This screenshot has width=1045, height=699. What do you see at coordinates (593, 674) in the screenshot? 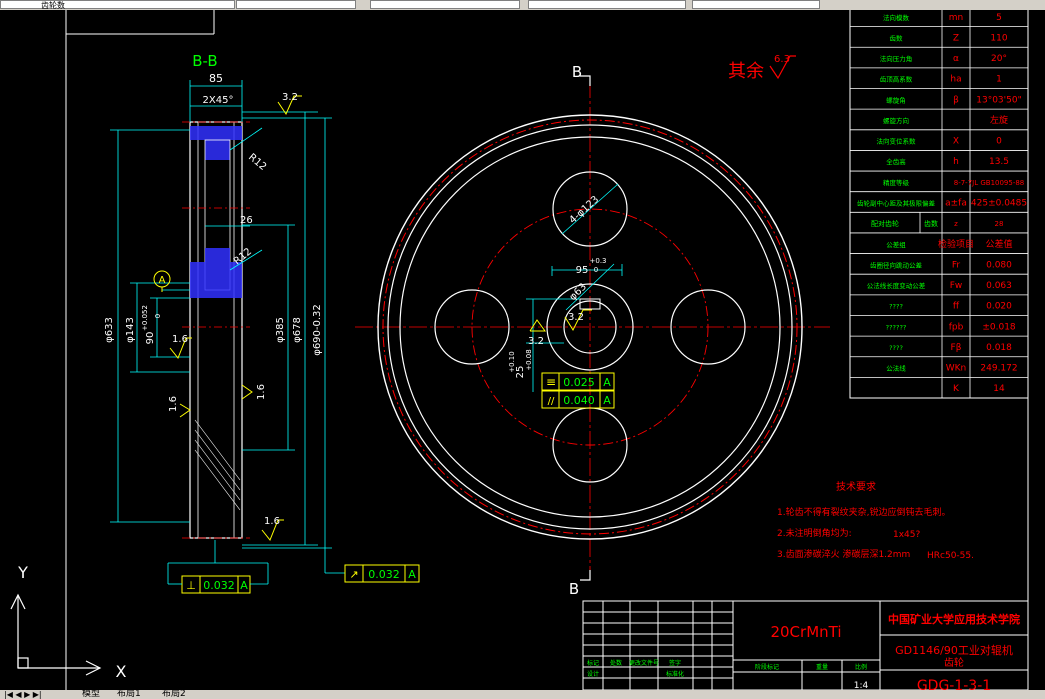
I see `hdr-sheji: 设计` at bounding box center [593, 674].